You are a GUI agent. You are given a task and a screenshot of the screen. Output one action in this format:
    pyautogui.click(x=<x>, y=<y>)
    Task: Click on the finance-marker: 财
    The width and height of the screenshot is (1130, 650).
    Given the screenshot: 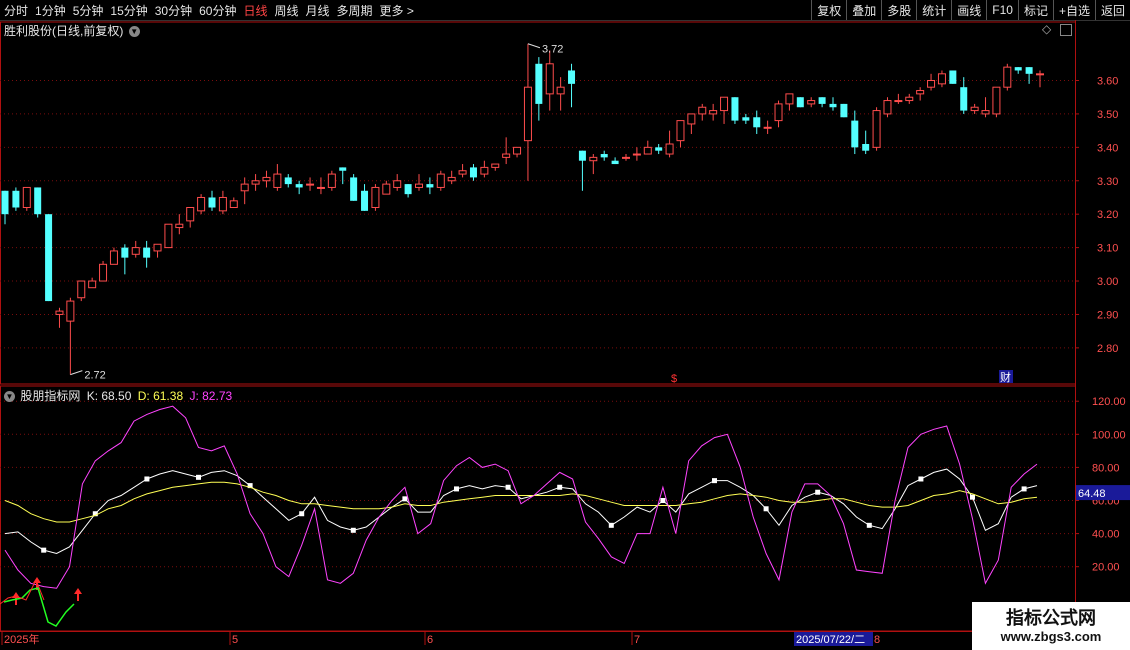 What is the action you would take?
    pyautogui.click(x=1005, y=377)
    